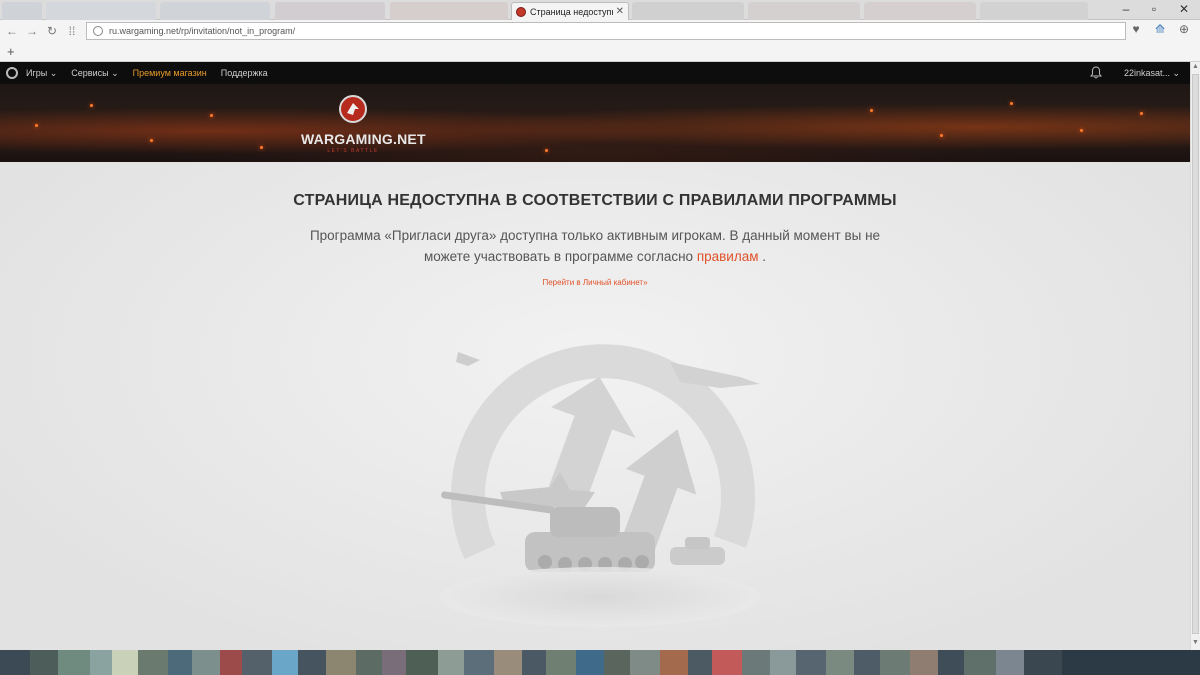 The width and height of the screenshot is (1200, 675). What do you see at coordinates (1184, 9) in the screenshot?
I see `close-window-icon: ✕` at bounding box center [1184, 9].